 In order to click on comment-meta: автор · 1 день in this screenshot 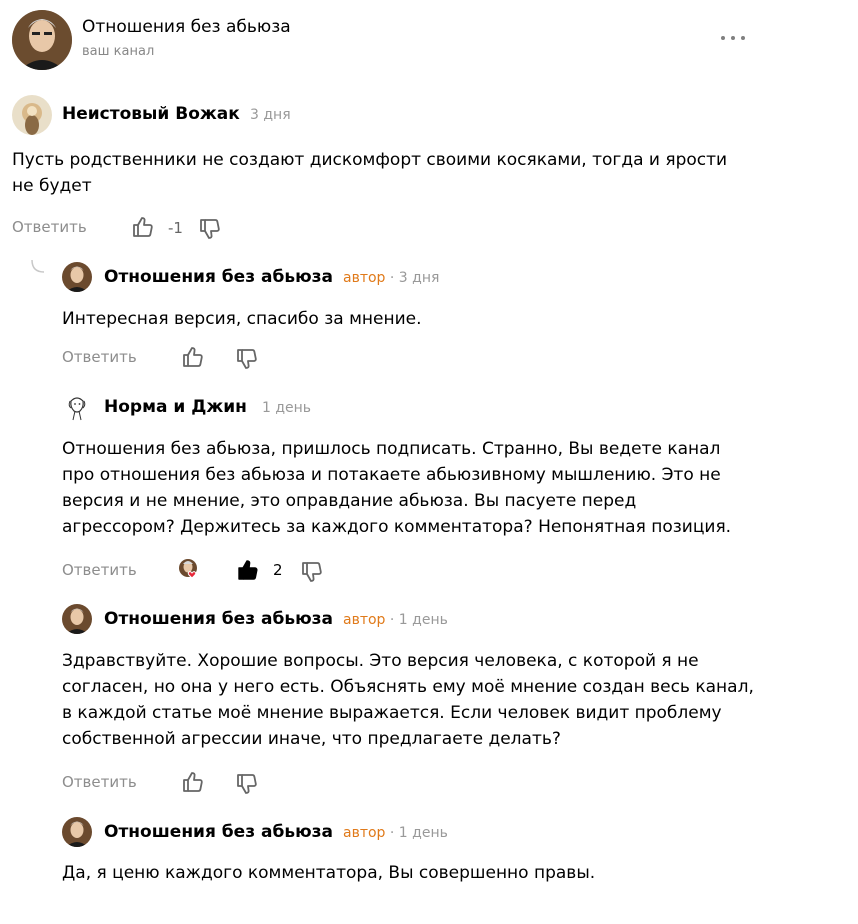, I will do `click(395, 833)`.